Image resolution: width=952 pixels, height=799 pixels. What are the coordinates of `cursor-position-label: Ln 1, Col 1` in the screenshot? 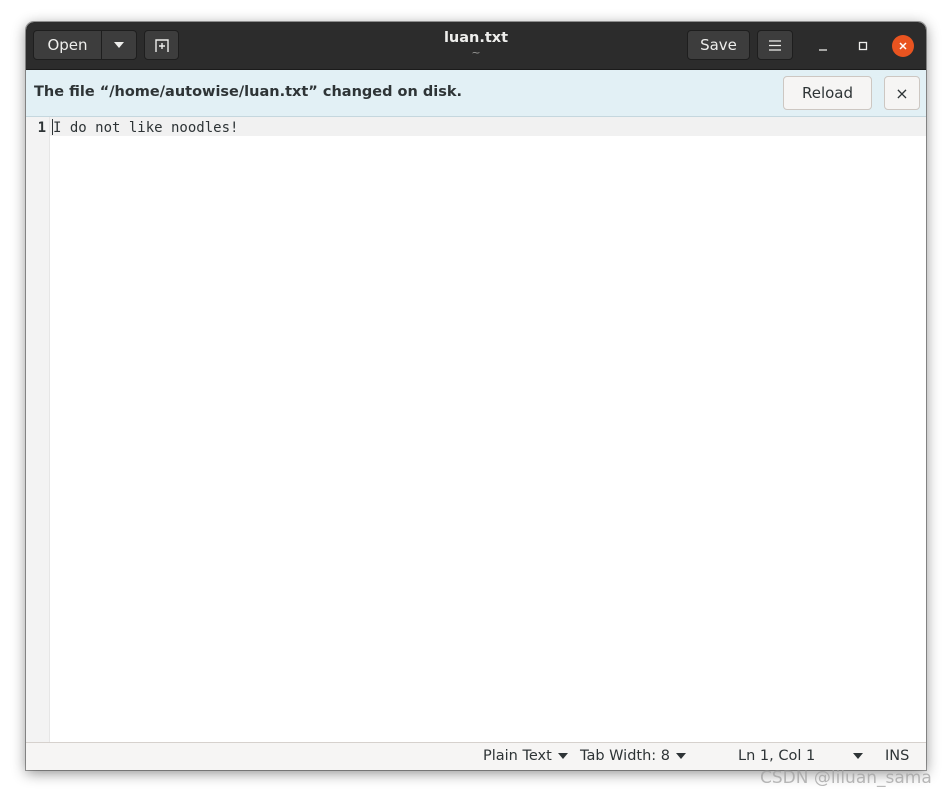 It's located at (777, 756).